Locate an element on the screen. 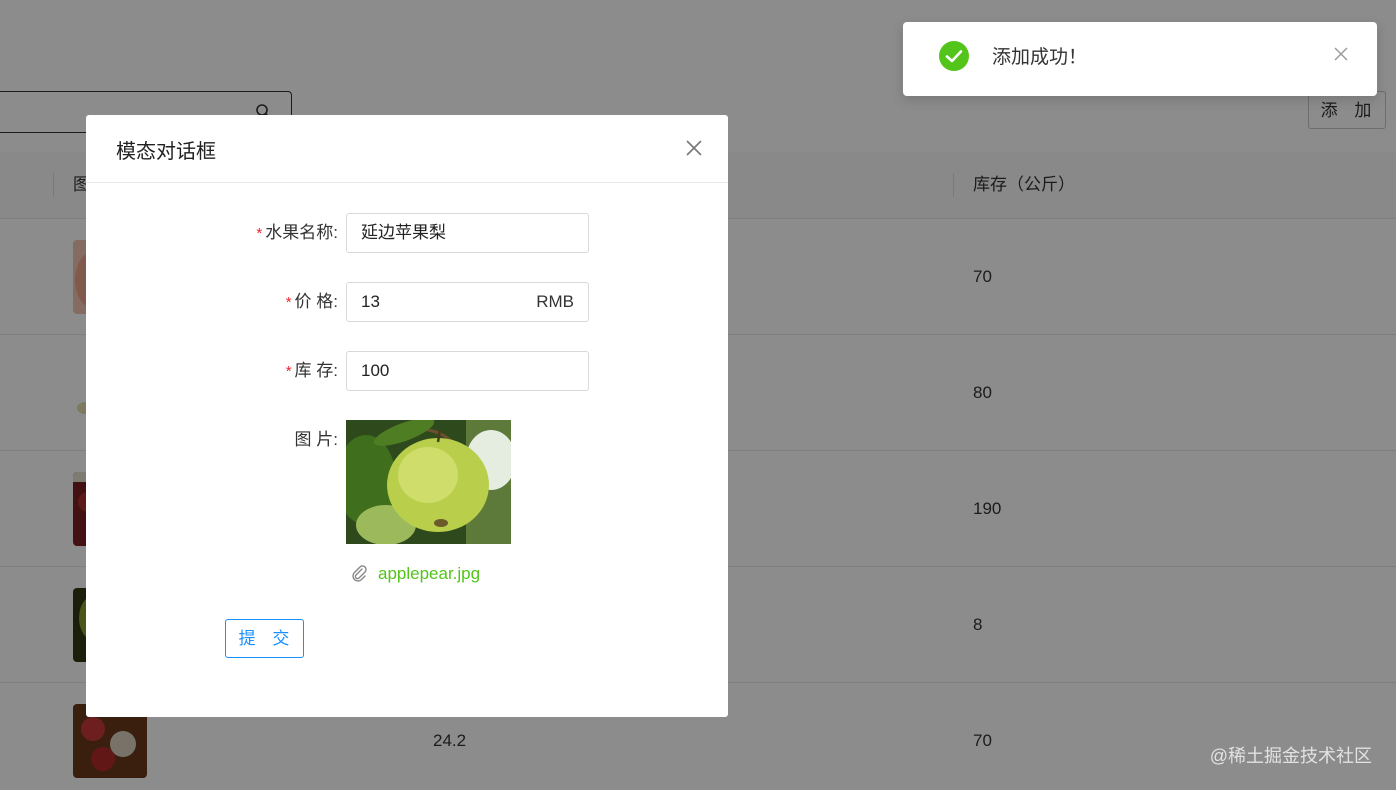 The height and width of the screenshot is (790, 1396). stock-label: 库 存 is located at coordinates (314, 370).